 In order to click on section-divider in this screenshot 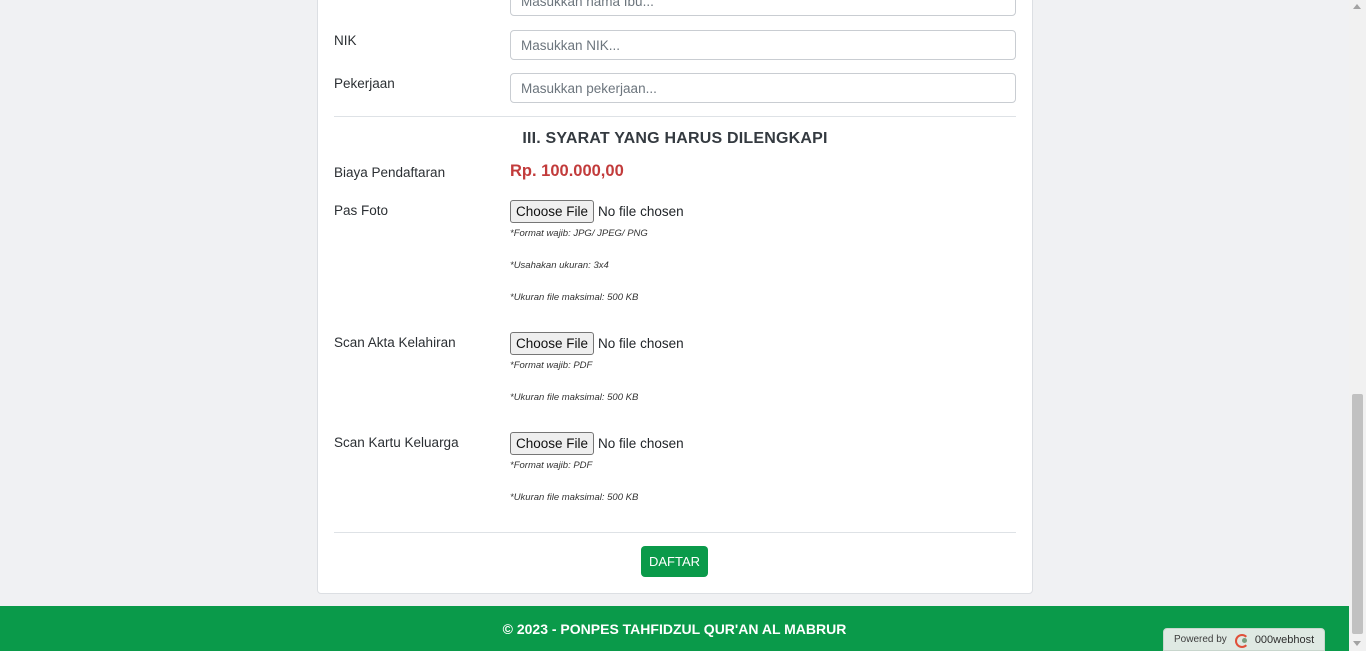, I will do `click(675, 116)`.